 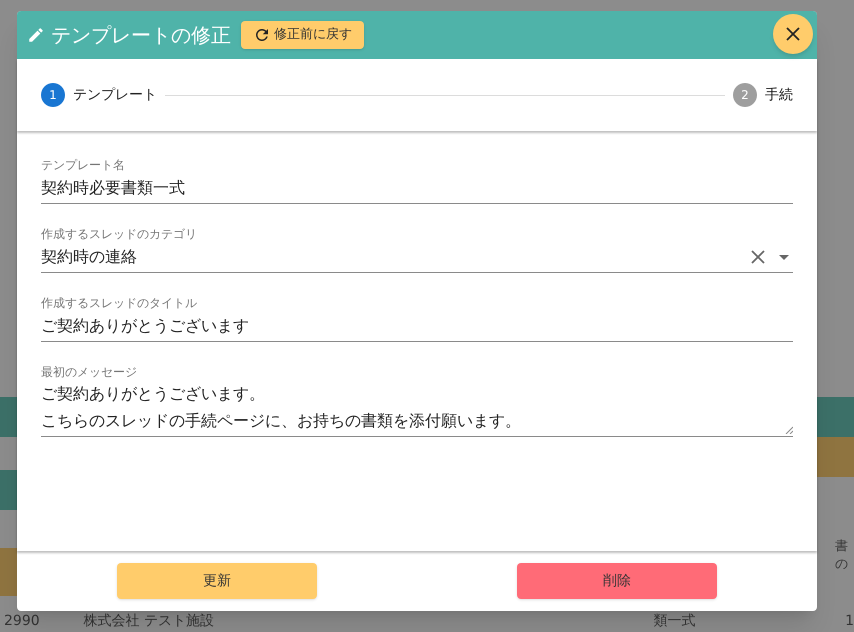 What do you see at coordinates (758, 257) in the screenshot?
I see `clear-icon` at bounding box center [758, 257].